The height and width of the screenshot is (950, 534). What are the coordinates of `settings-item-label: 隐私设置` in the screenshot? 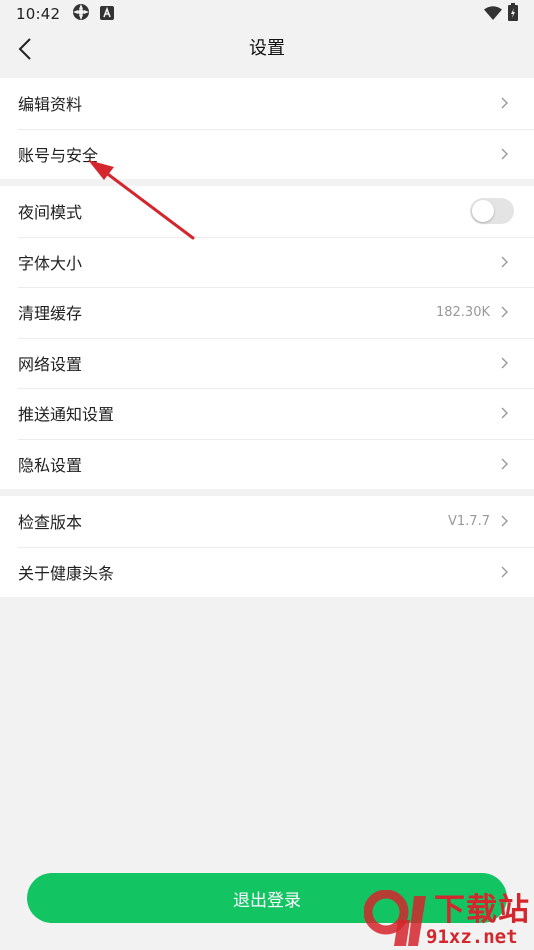 It's located at (50, 465).